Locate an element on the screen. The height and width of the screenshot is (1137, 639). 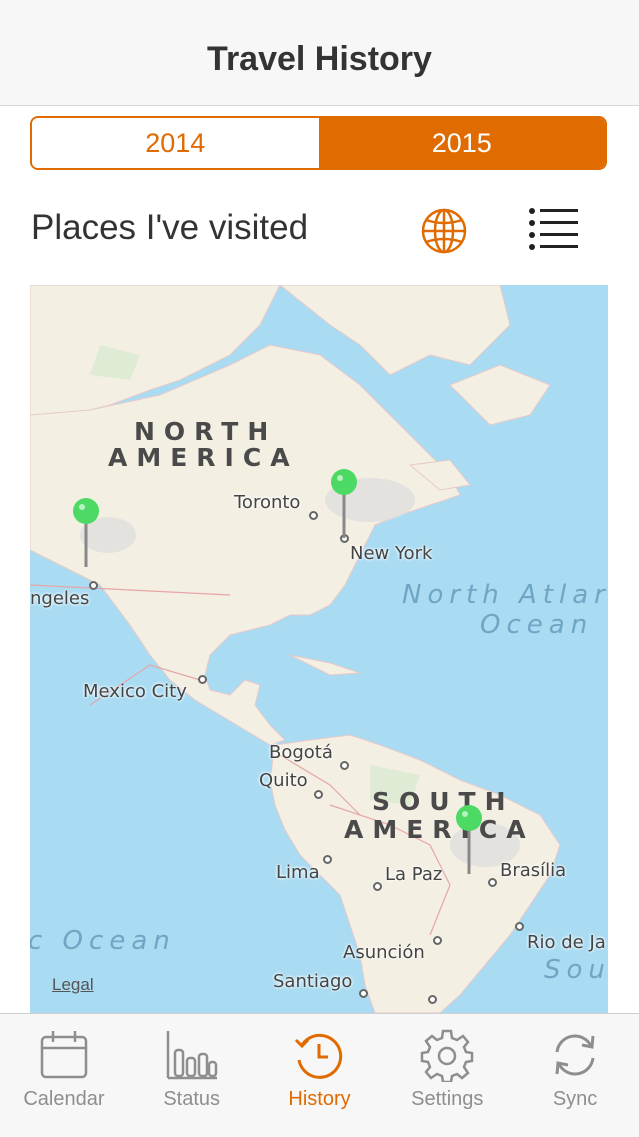
sync-icon is located at coordinates (575, 1055).